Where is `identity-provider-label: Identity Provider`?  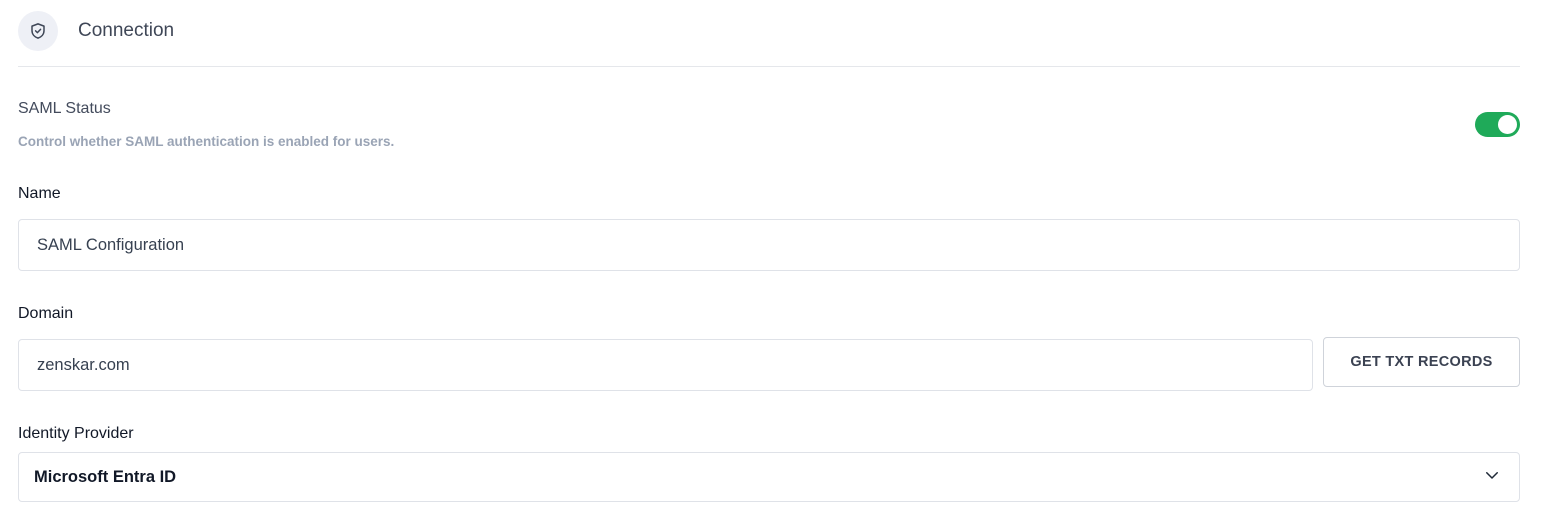 identity-provider-label: Identity Provider is located at coordinates (76, 433).